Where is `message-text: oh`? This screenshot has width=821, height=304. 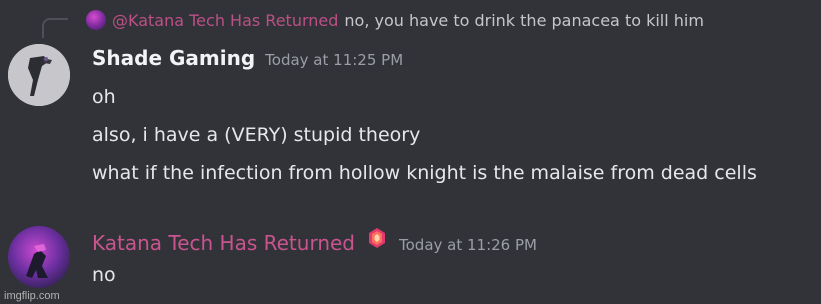 message-text: oh is located at coordinates (104, 97).